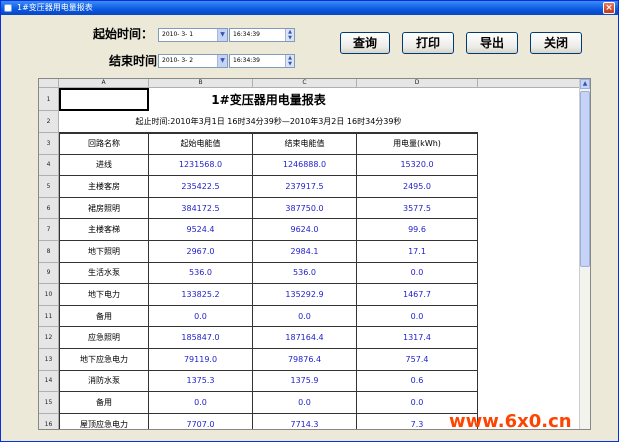 Image resolution: width=619 pixels, height=442 pixels. What do you see at coordinates (49, 165) in the screenshot?
I see `row-header: 4` at bounding box center [49, 165].